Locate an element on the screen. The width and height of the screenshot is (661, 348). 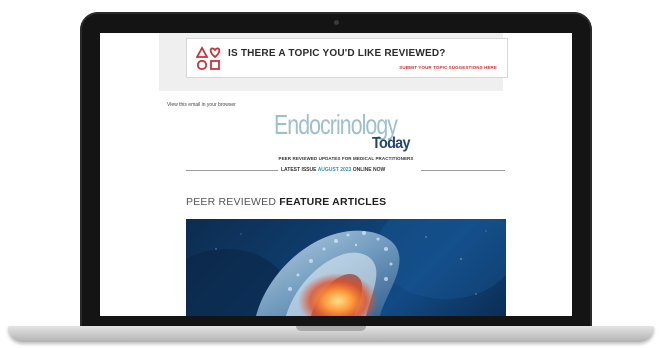
latest-issue-link: LATEST ISSUE AUGUST 2023 ONLINE NOW is located at coordinates (333, 170).